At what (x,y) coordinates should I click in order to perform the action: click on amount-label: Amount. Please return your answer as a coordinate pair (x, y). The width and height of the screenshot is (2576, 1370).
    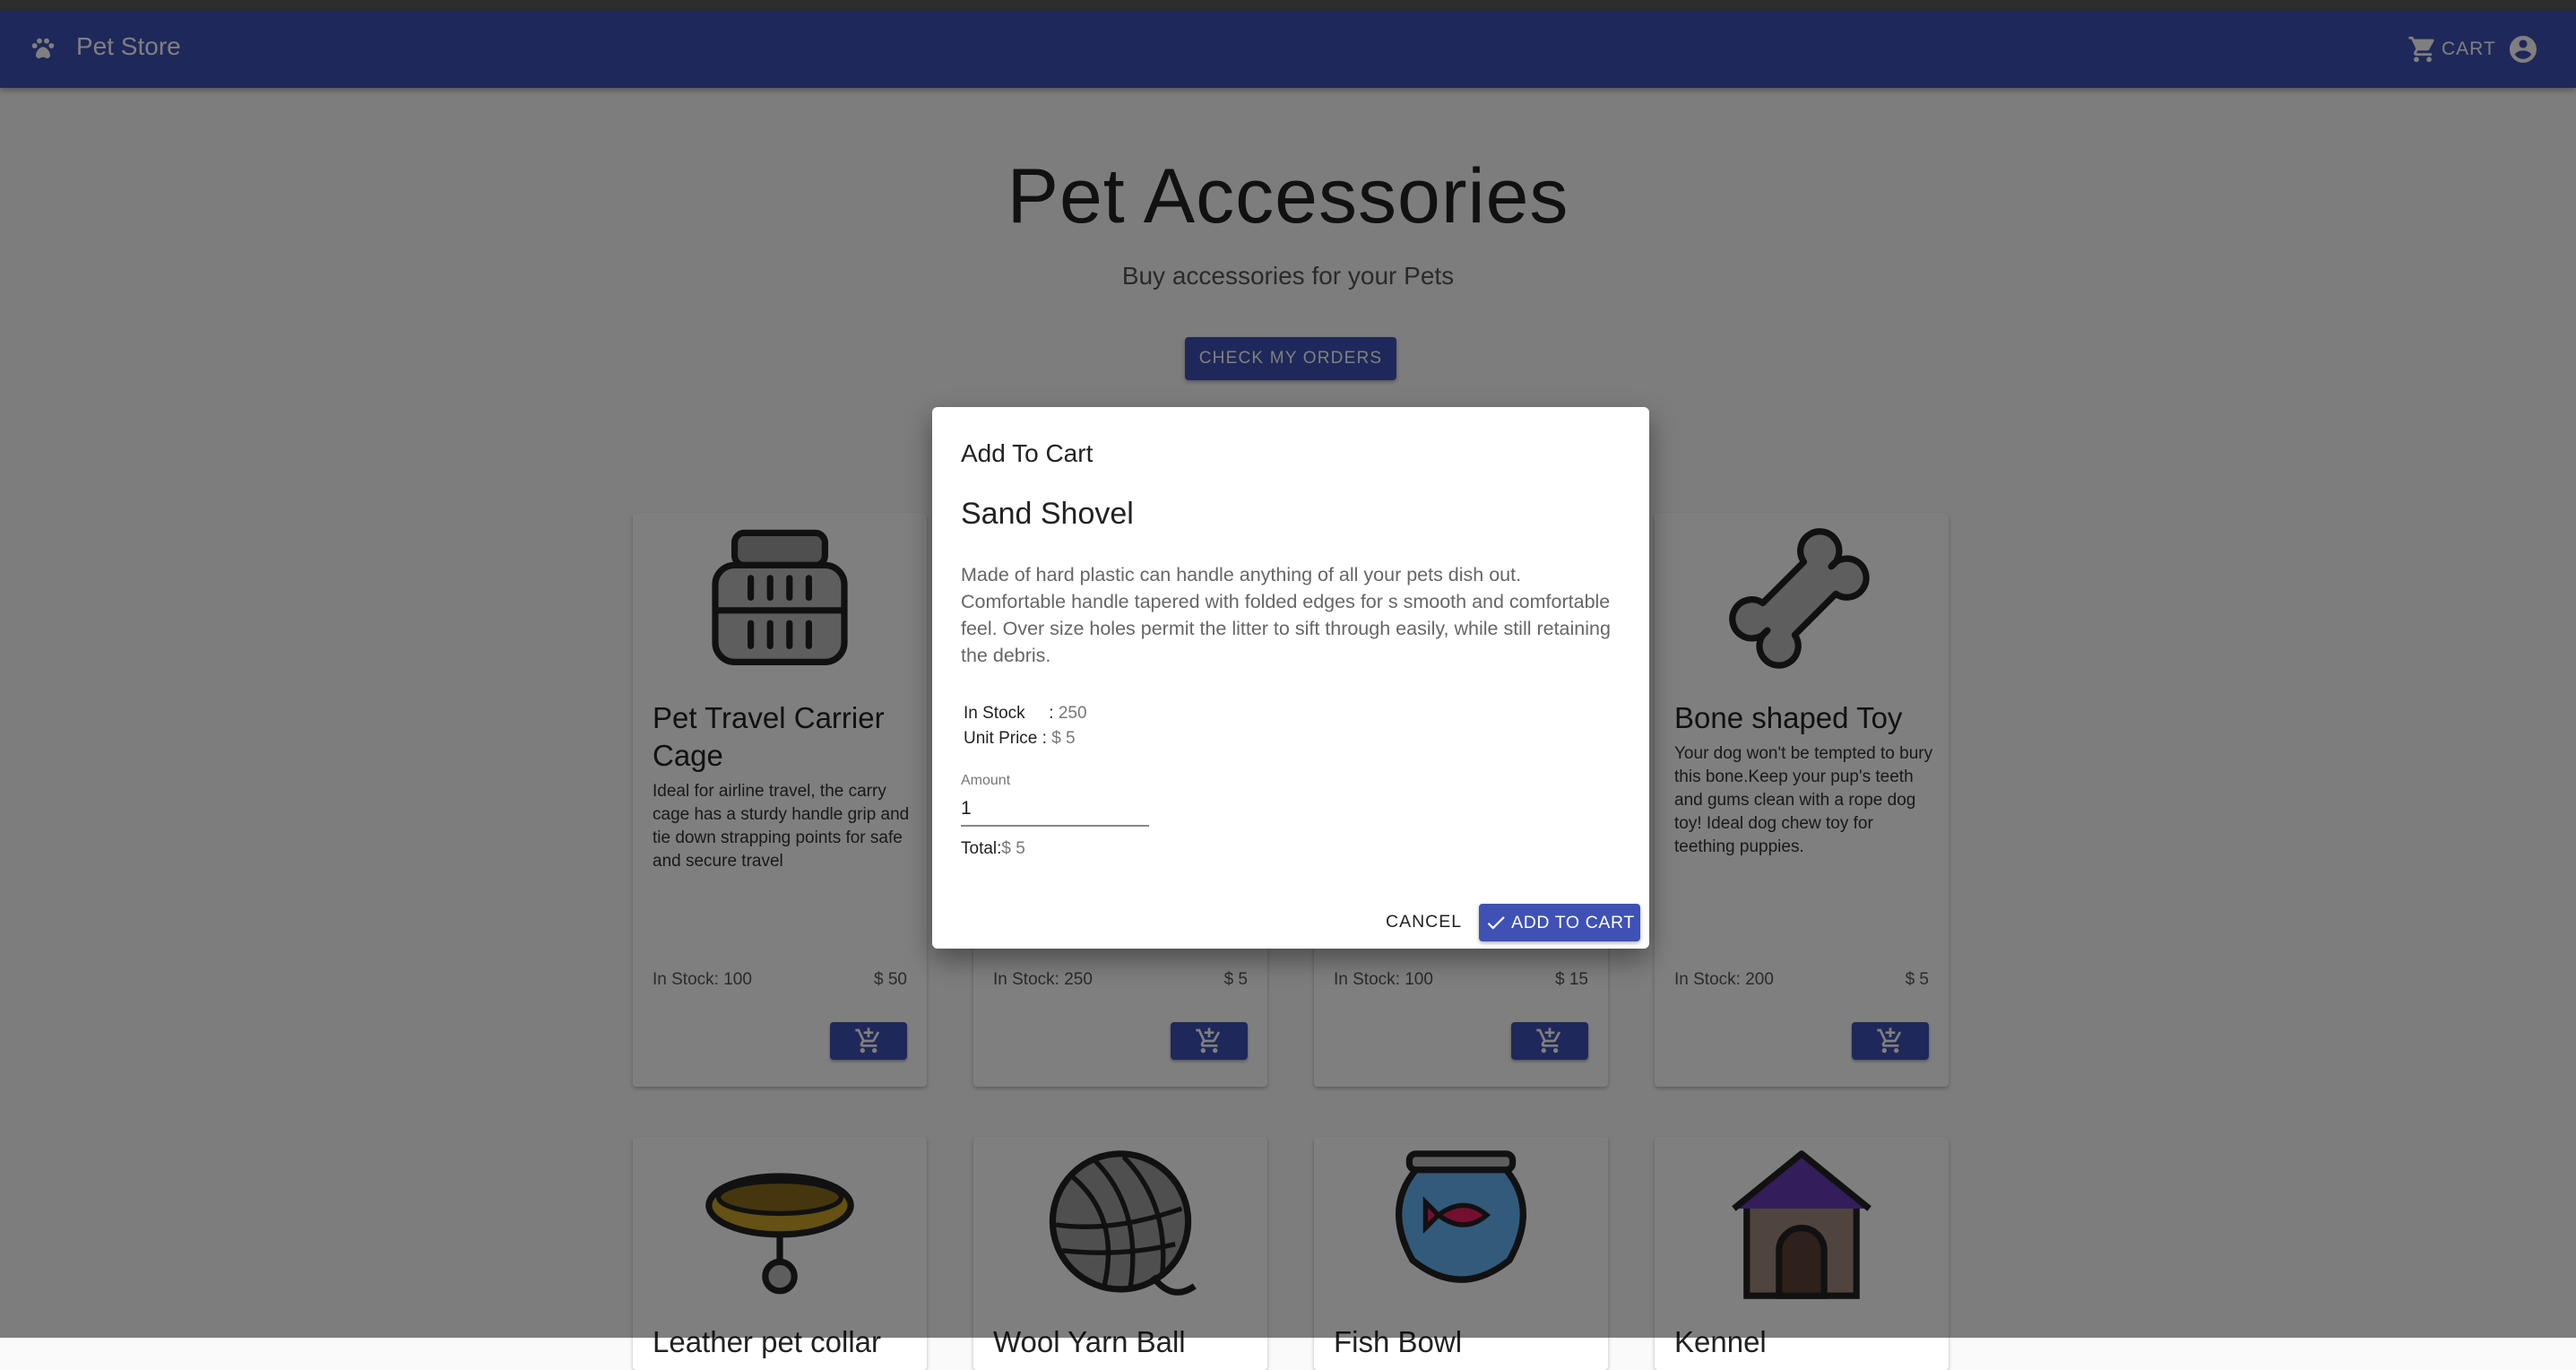
    Looking at the image, I should click on (986, 780).